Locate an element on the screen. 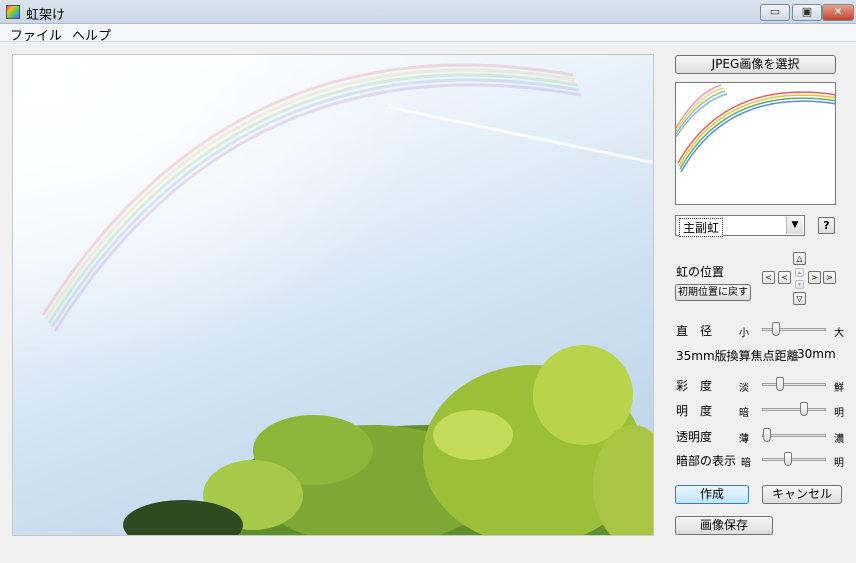 Image resolution: width=856 pixels, height=563 pixels. diameter-slider-thumb is located at coordinates (776, 329).